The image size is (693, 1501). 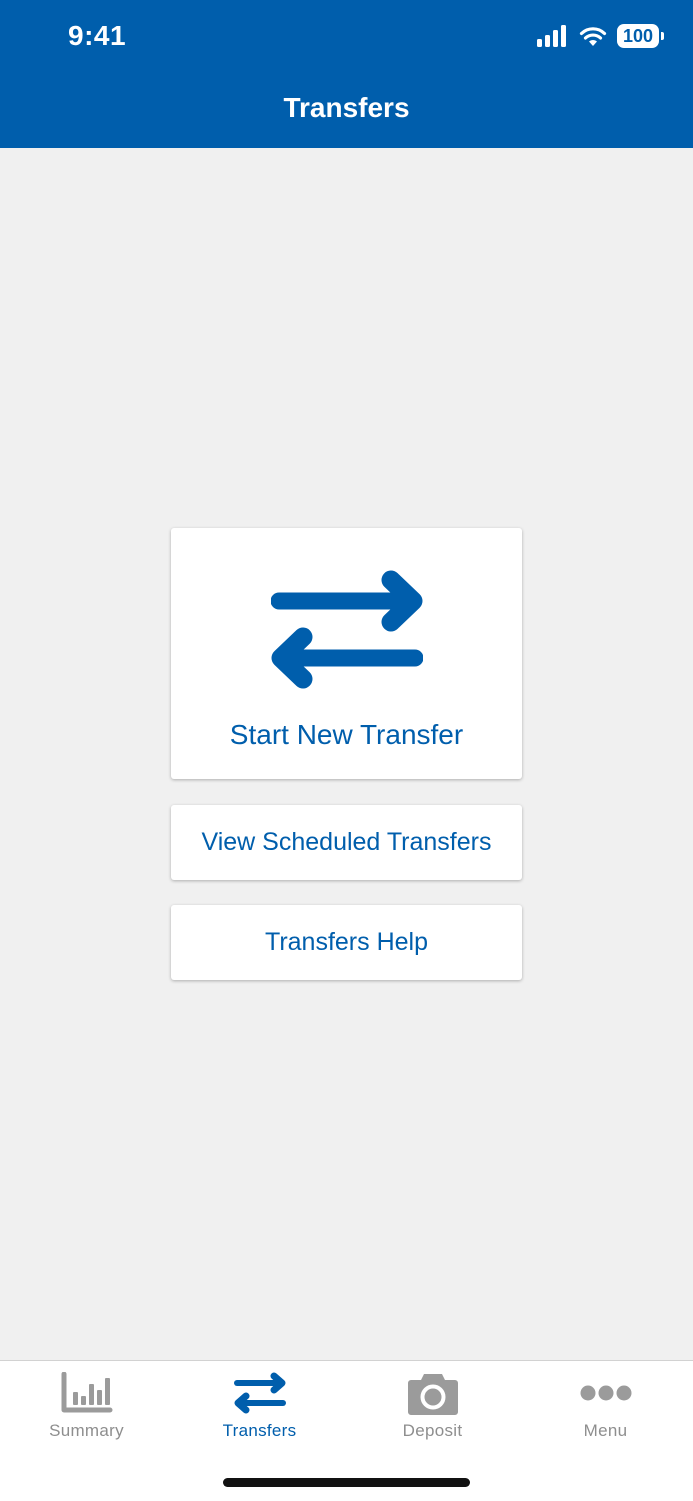 What do you see at coordinates (640, 36) in the screenshot?
I see `battery-icon: 100` at bounding box center [640, 36].